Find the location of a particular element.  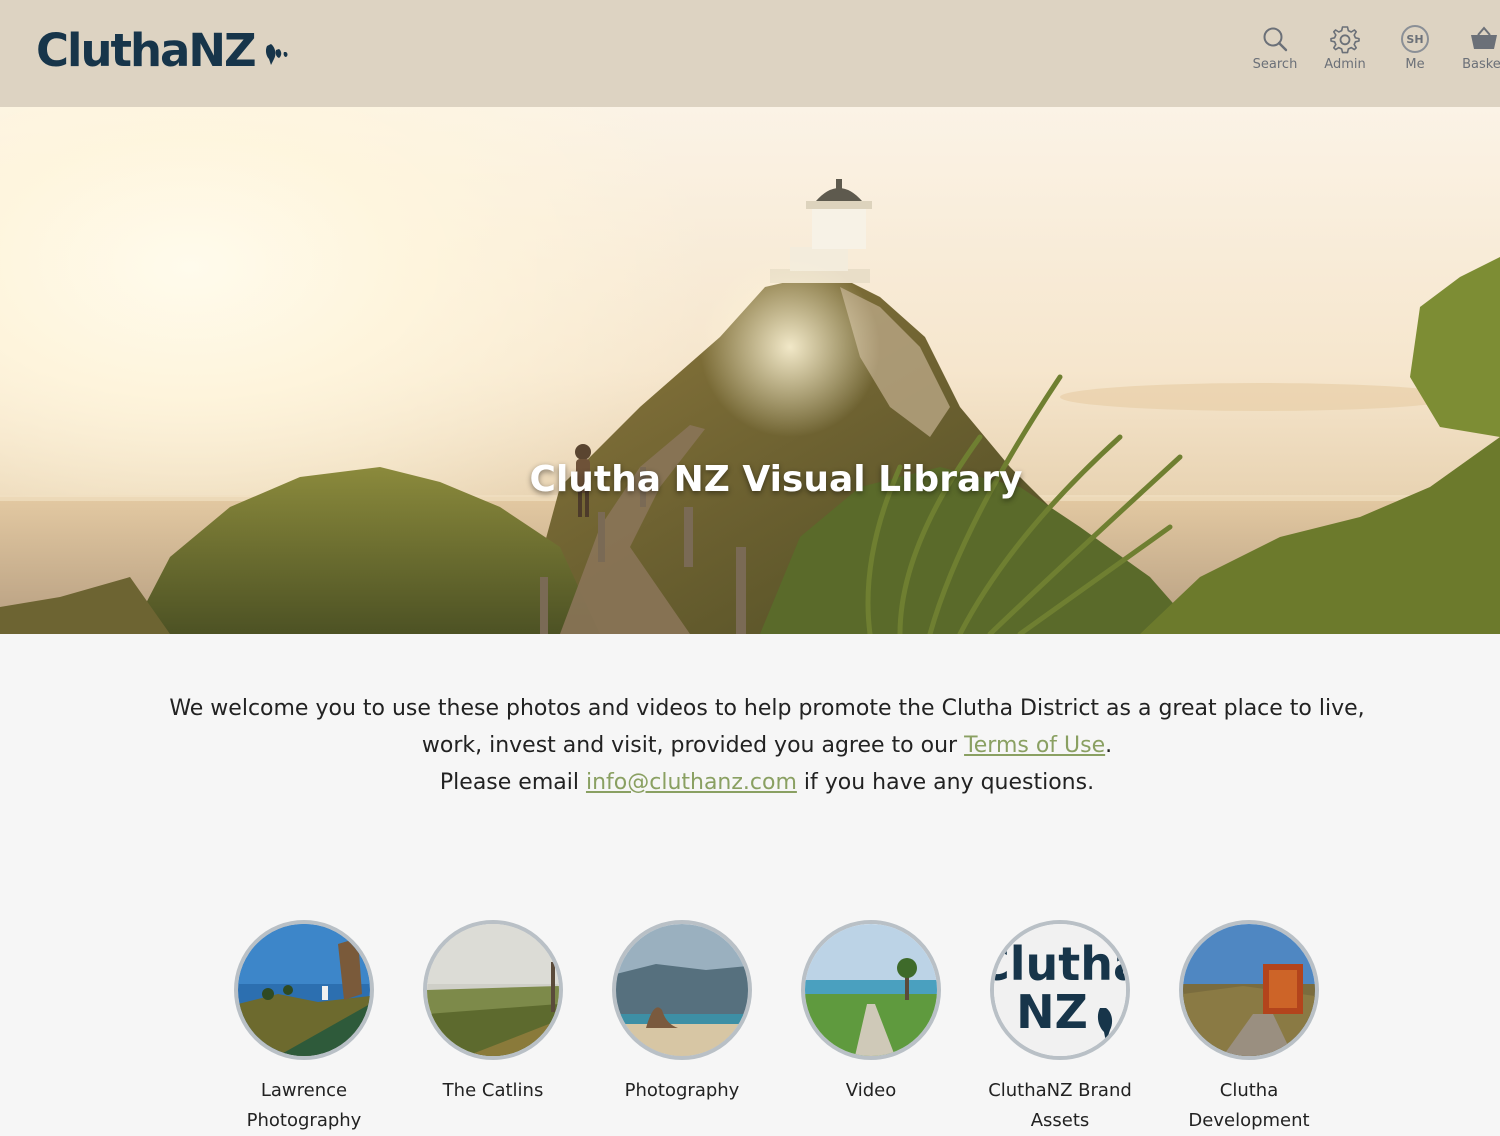

collection-label: CluthaNZ Brand Assets is located at coordinates (1060, 1105).